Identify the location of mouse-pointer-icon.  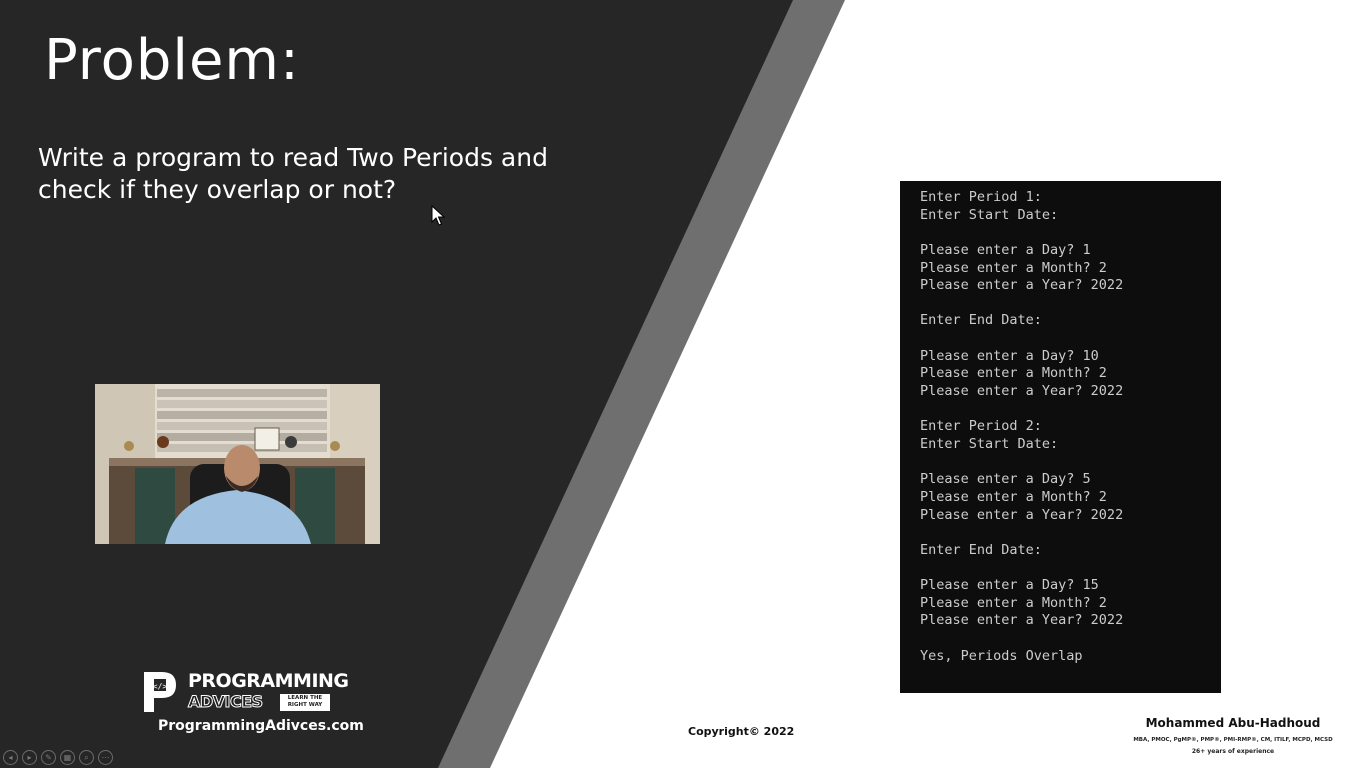
(438, 215).